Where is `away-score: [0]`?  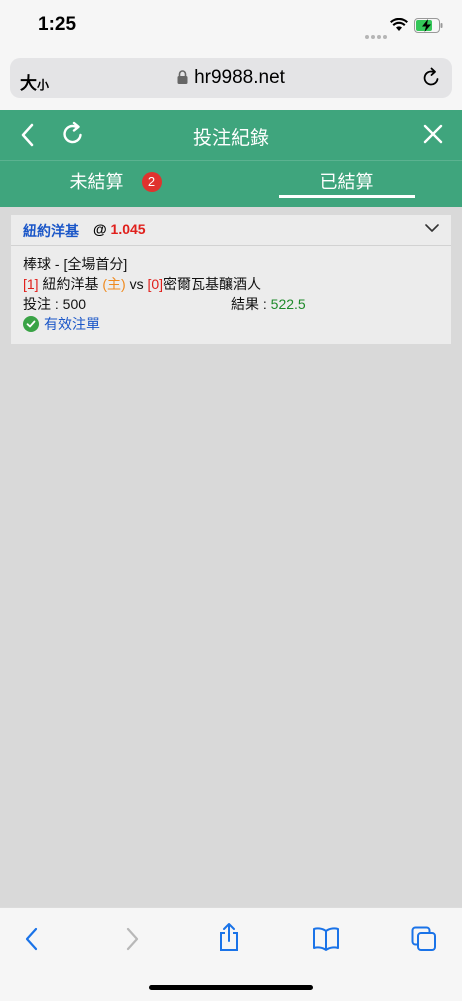
away-score: [0] is located at coordinates (155, 284).